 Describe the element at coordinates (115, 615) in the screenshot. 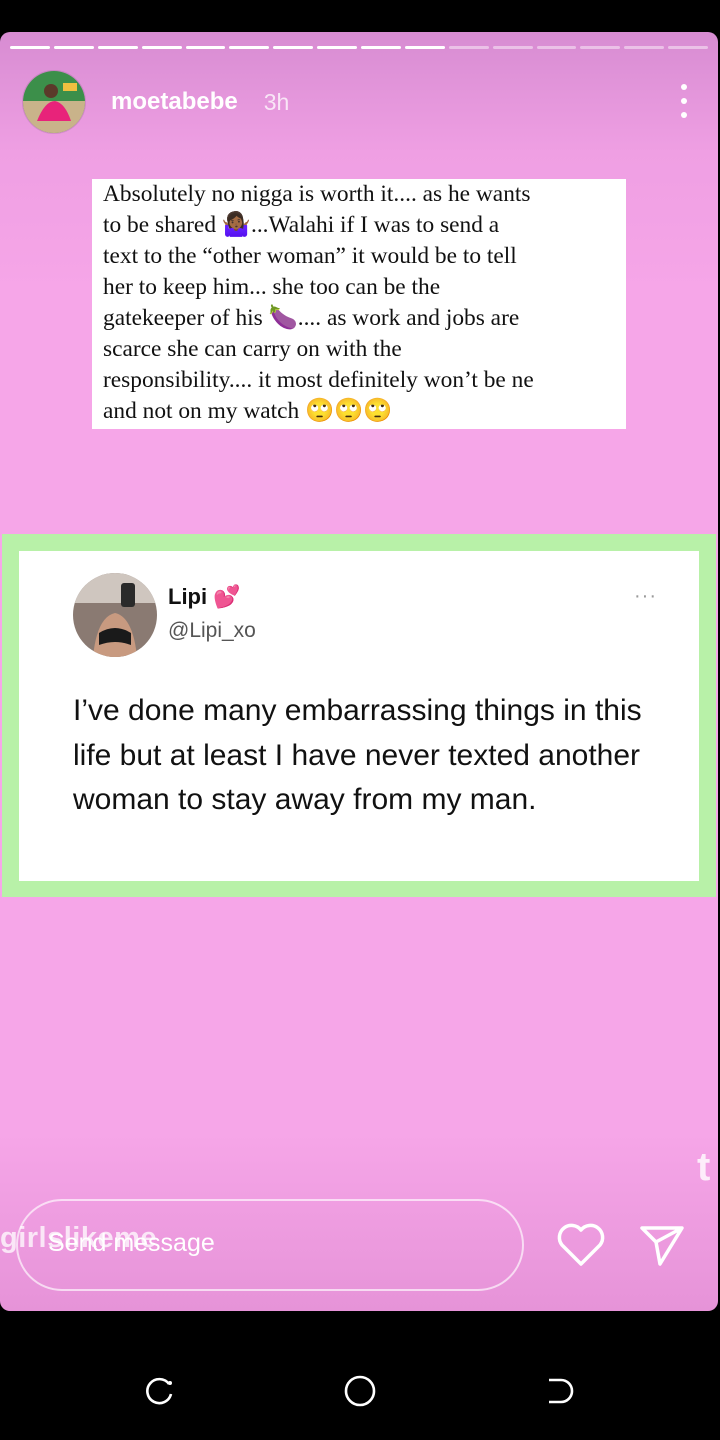

I see `tweet-author-avatar` at that location.